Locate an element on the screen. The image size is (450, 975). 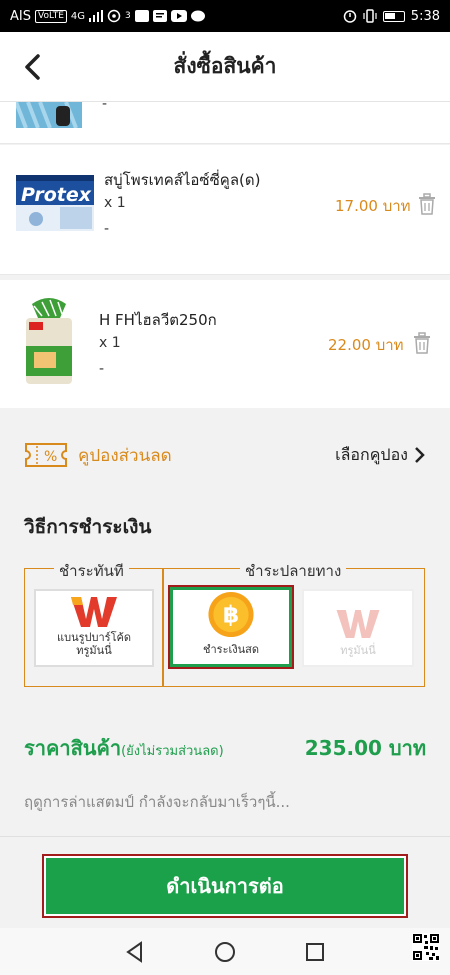
back-arrow-icon is located at coordinates (33, 67).